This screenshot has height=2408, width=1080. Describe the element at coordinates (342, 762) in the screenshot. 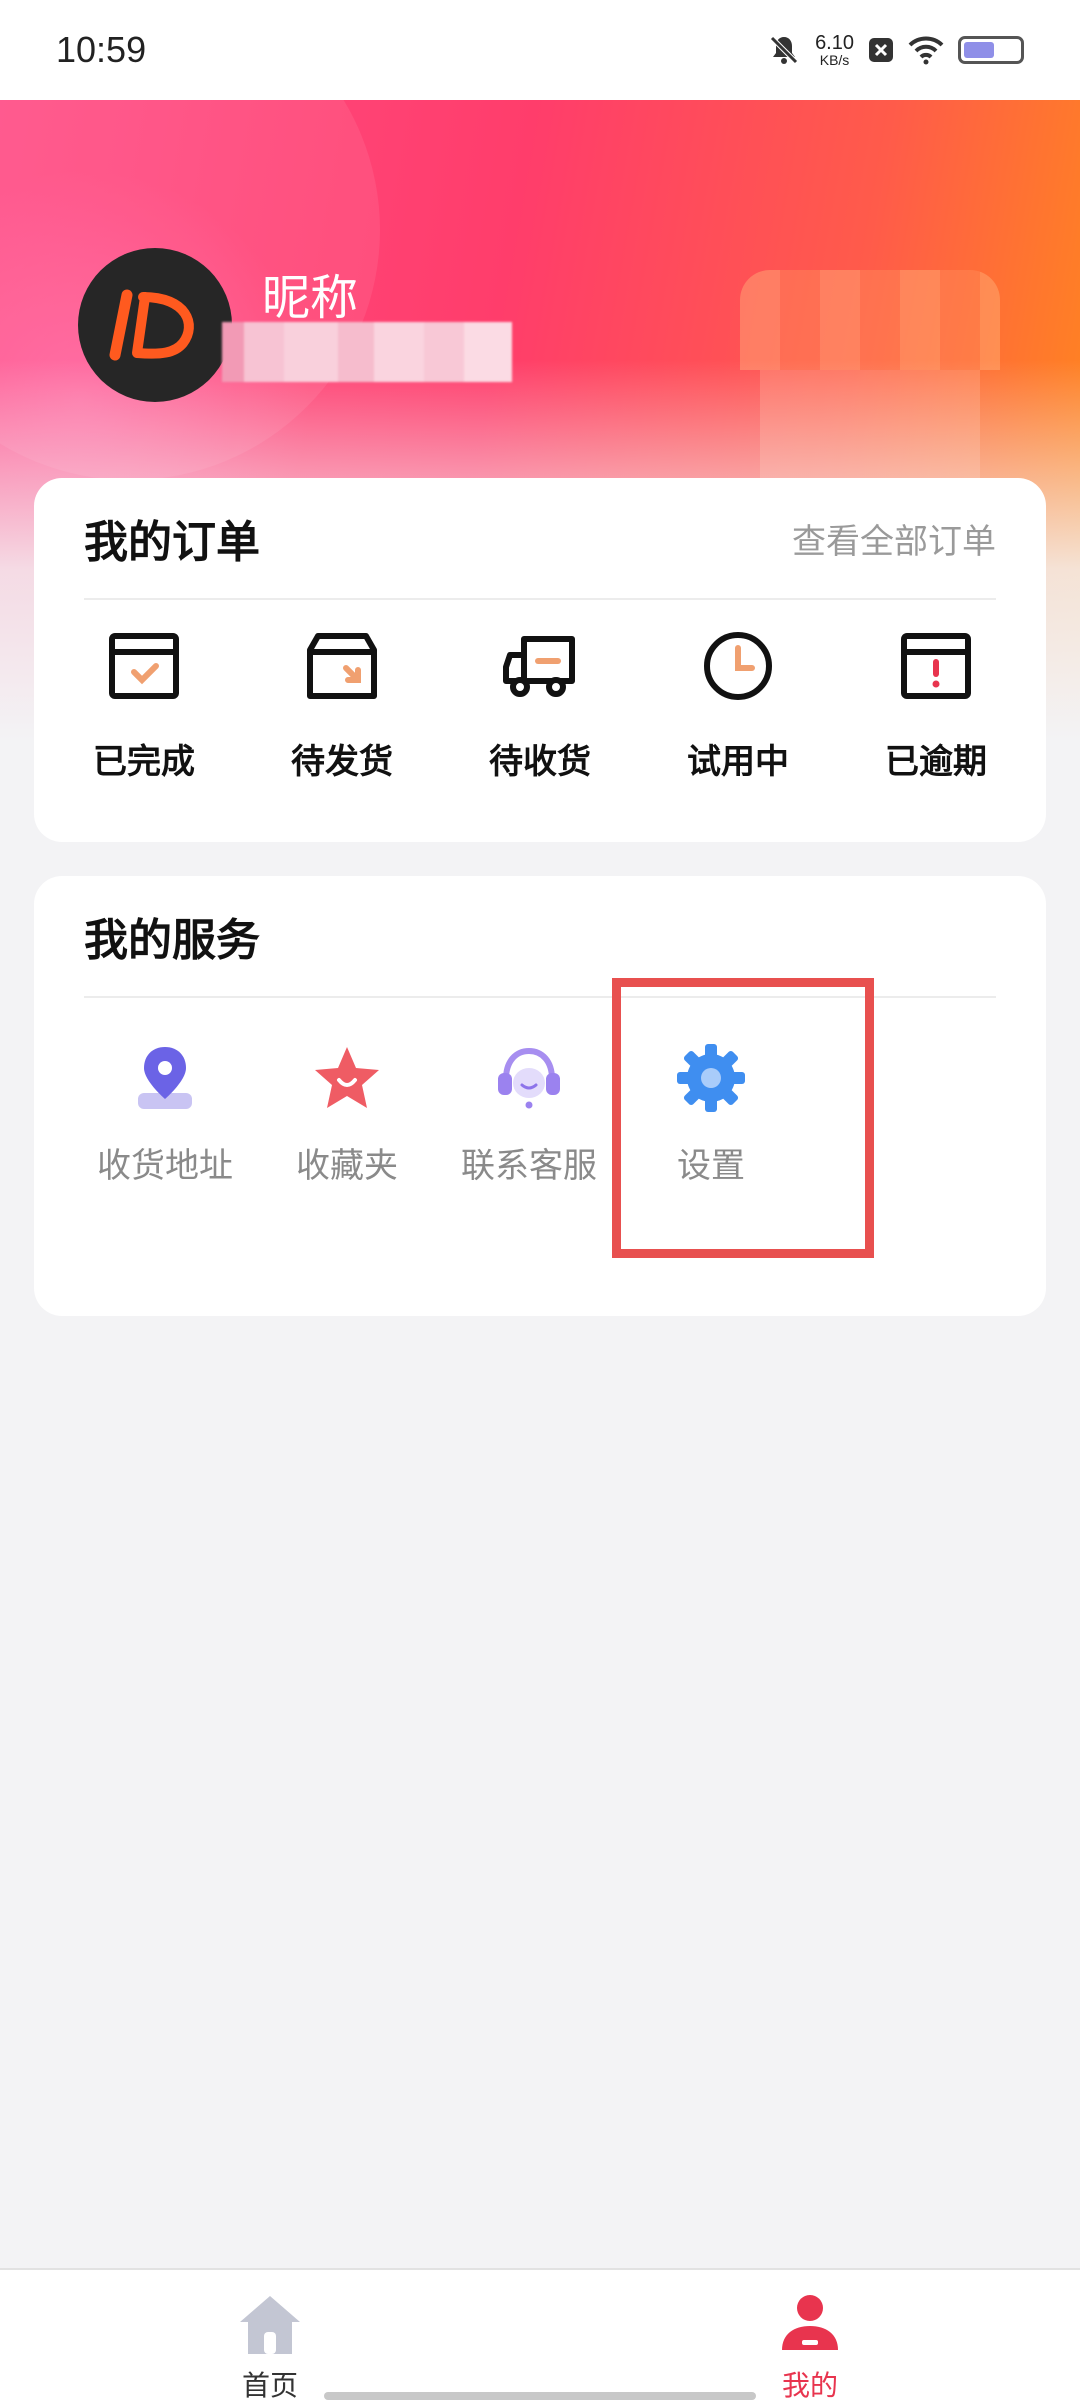

I see `order-label: 待发货` at that location.